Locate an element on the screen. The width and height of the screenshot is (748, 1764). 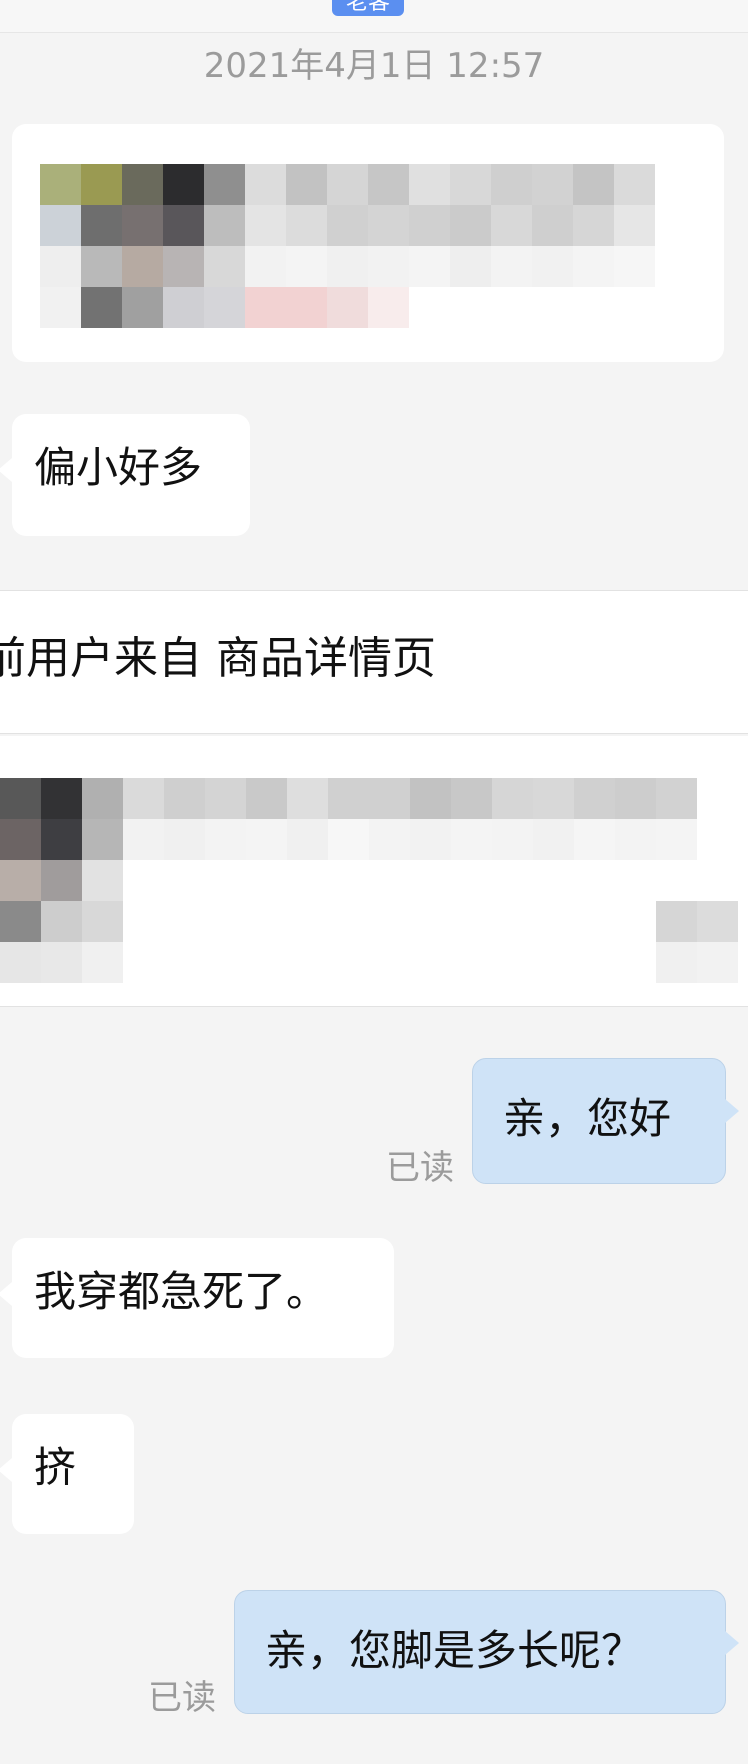
outgoing-message-bubble: 亲，您脚是多长呢？ is located at coordinates (486, 1652).